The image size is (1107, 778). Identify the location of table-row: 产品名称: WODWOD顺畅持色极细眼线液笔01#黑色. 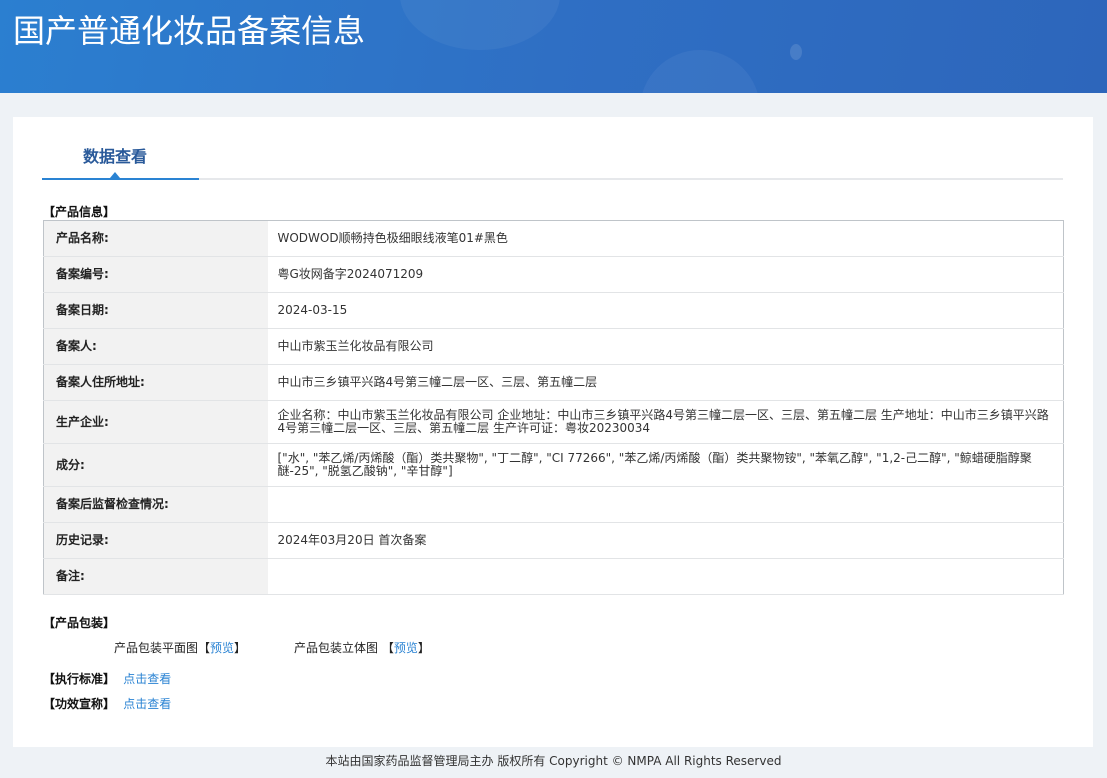
(553, 238).